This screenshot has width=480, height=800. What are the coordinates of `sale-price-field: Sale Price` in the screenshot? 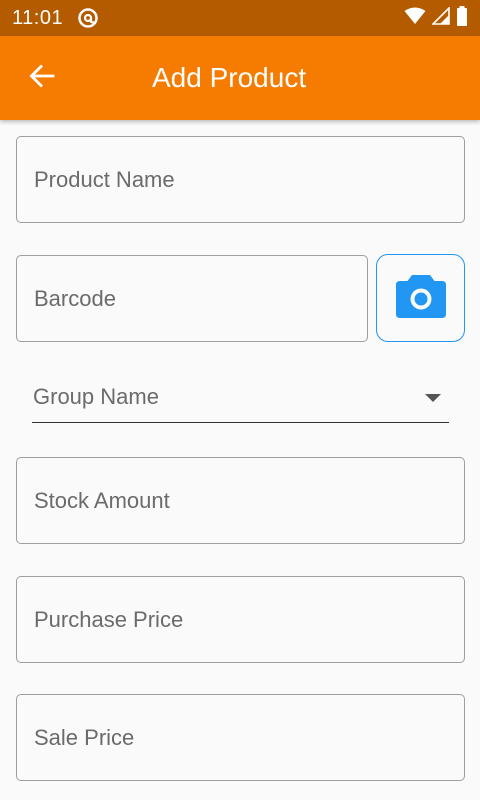 It's located at (240, 737).